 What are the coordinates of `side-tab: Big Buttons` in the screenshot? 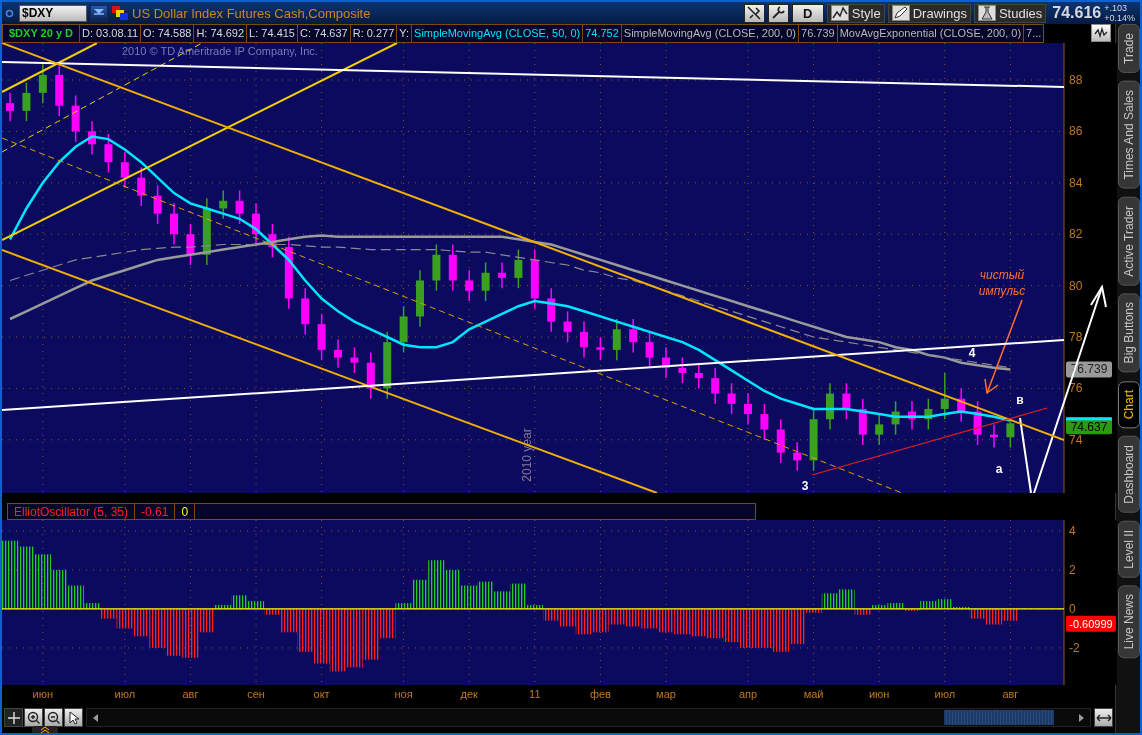 It's located at (1129, 333).